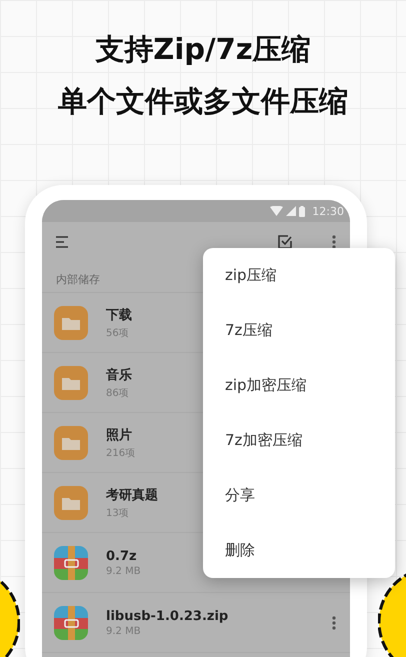 The height and width of the screenshot is (657, 406). I want to click on file-name: 0.7z, so click(121, 556).